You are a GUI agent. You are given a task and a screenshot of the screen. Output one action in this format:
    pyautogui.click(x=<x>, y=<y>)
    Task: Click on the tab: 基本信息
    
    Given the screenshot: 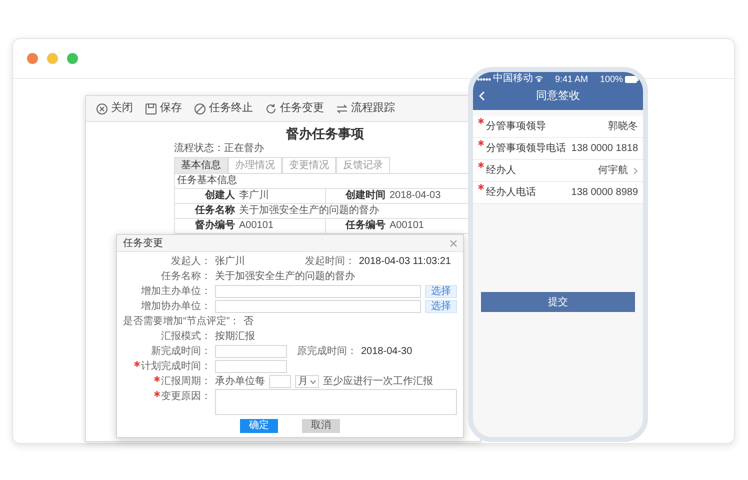 What is the action you would take?
    pyautogui.click(x=201, y=165)
    